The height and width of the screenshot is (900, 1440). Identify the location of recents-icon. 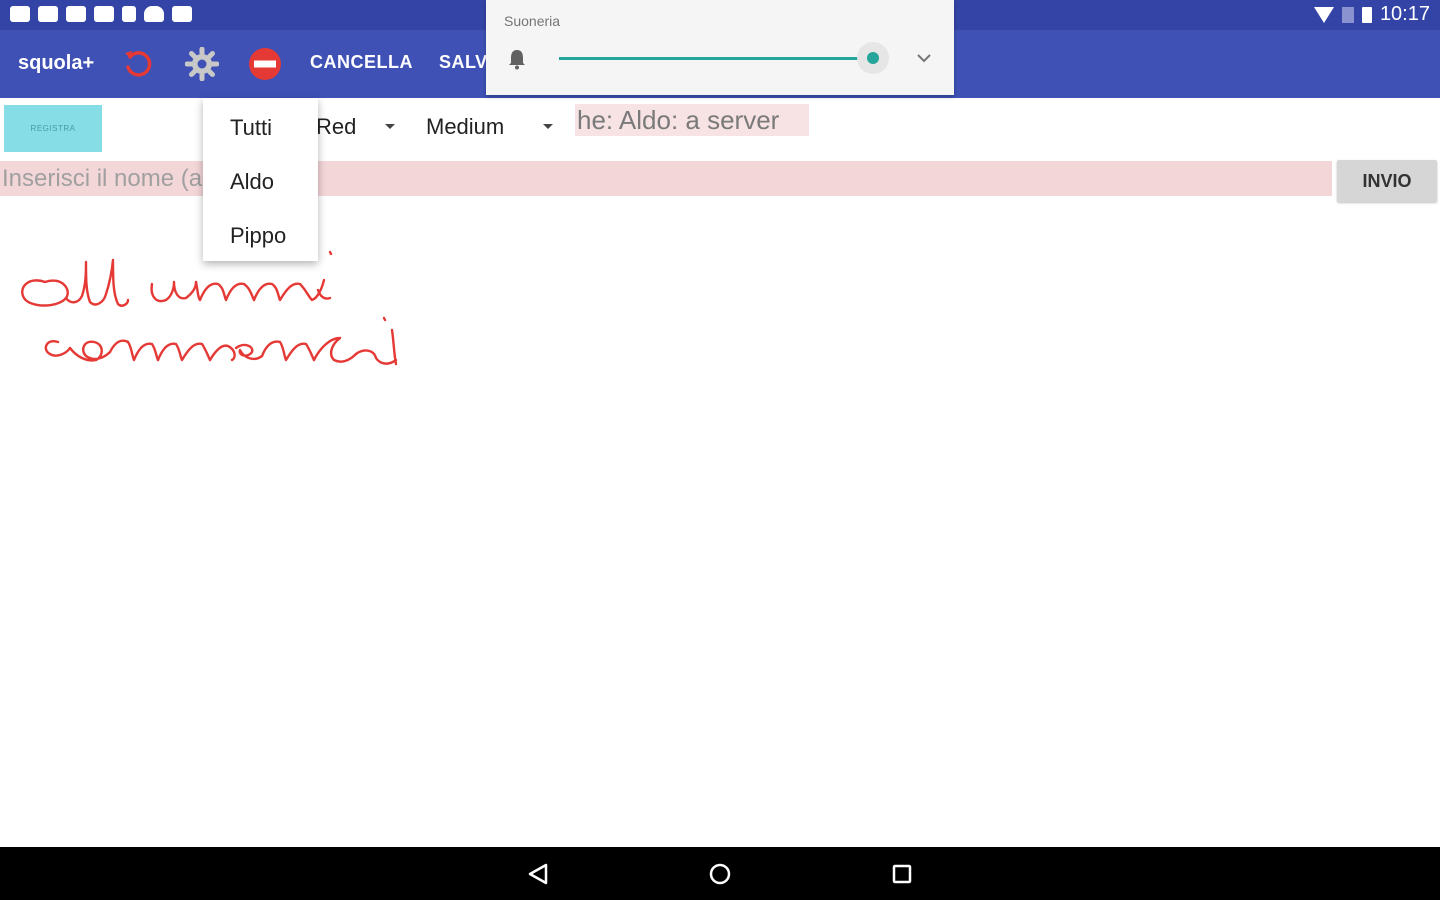
(902, 874).